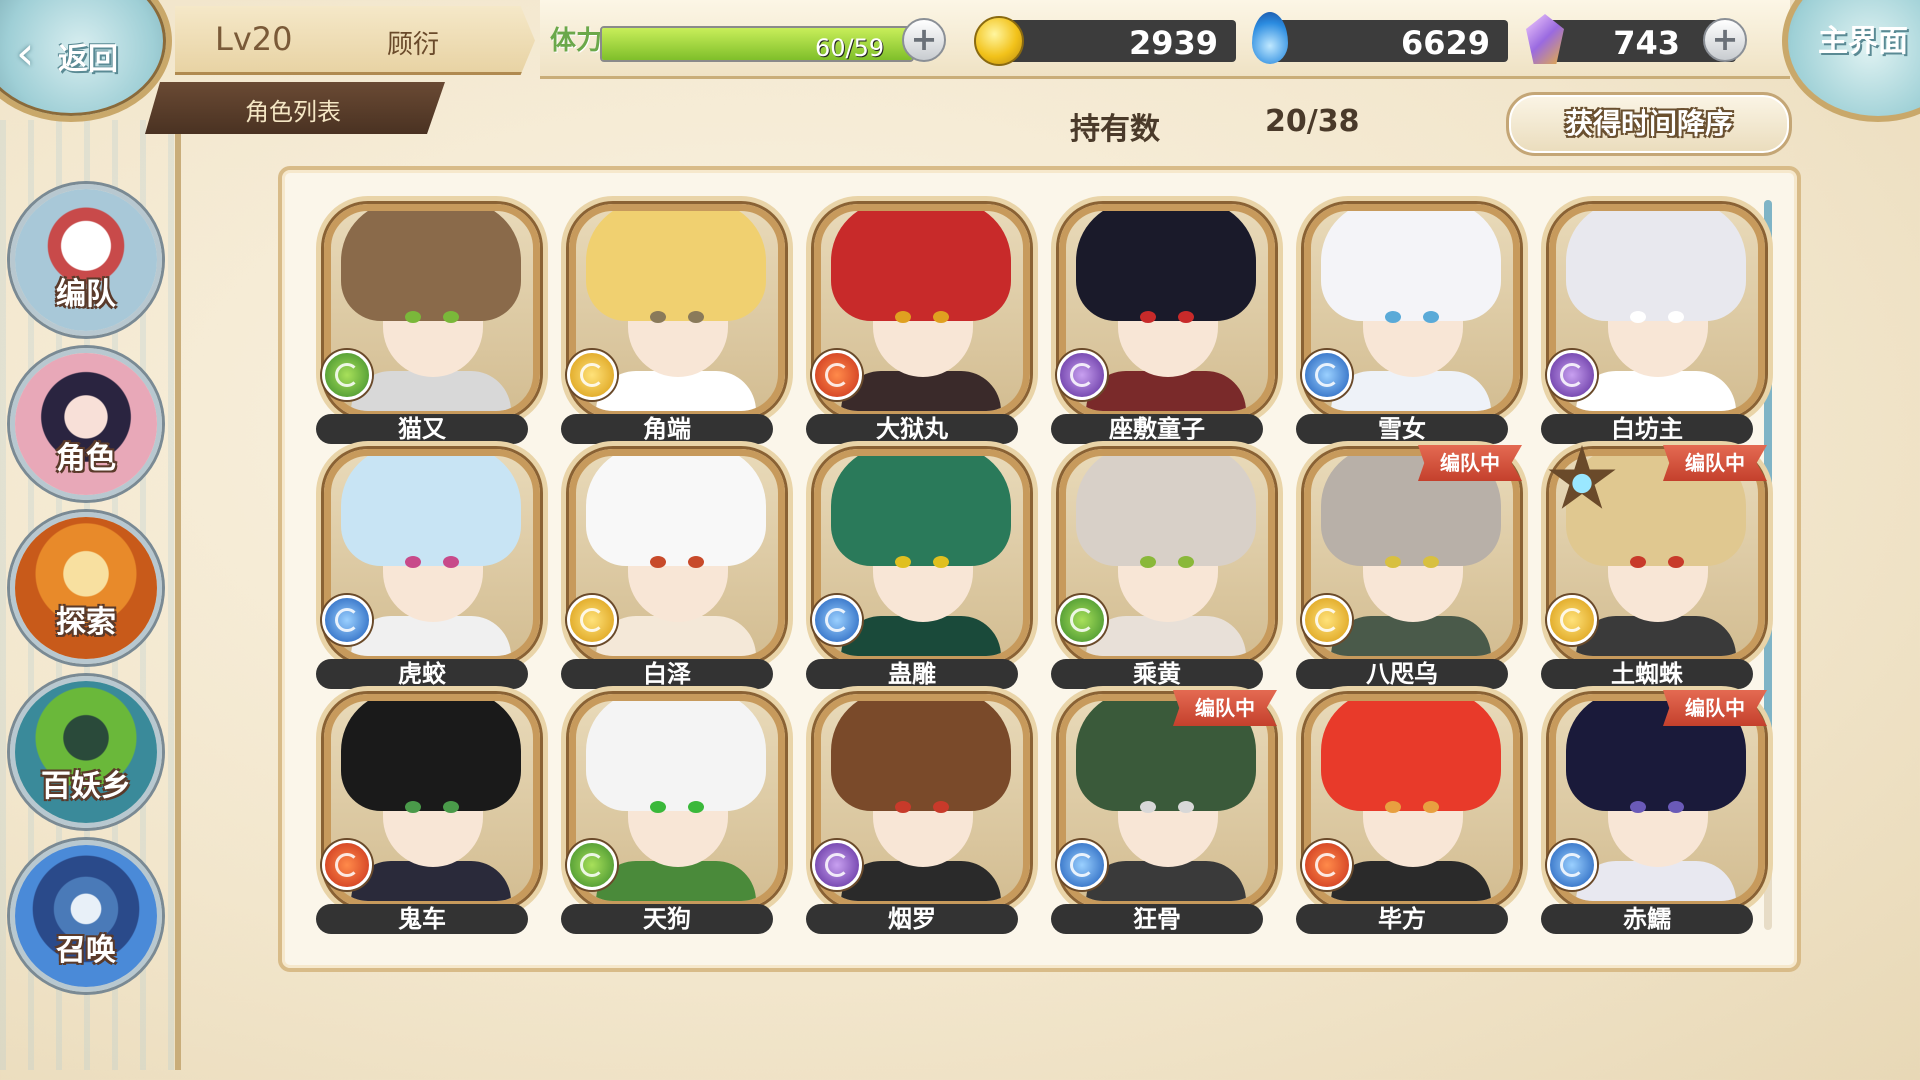 This screenshot has width=1920, height=1080. I want to click on player-plate: Lv20 顾衍, so click(355, 40).